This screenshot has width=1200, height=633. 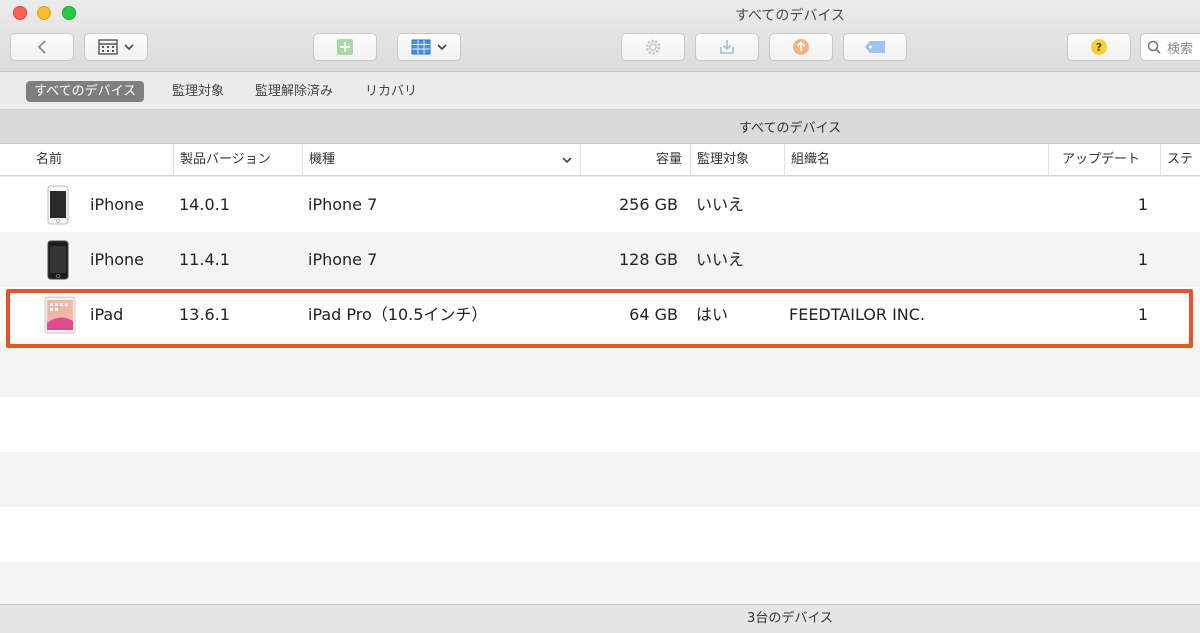 What do you see at coordinates (204, 314) in the screenshot?
I see `device-version: 13.6.1` at bounding box center [204, 314].